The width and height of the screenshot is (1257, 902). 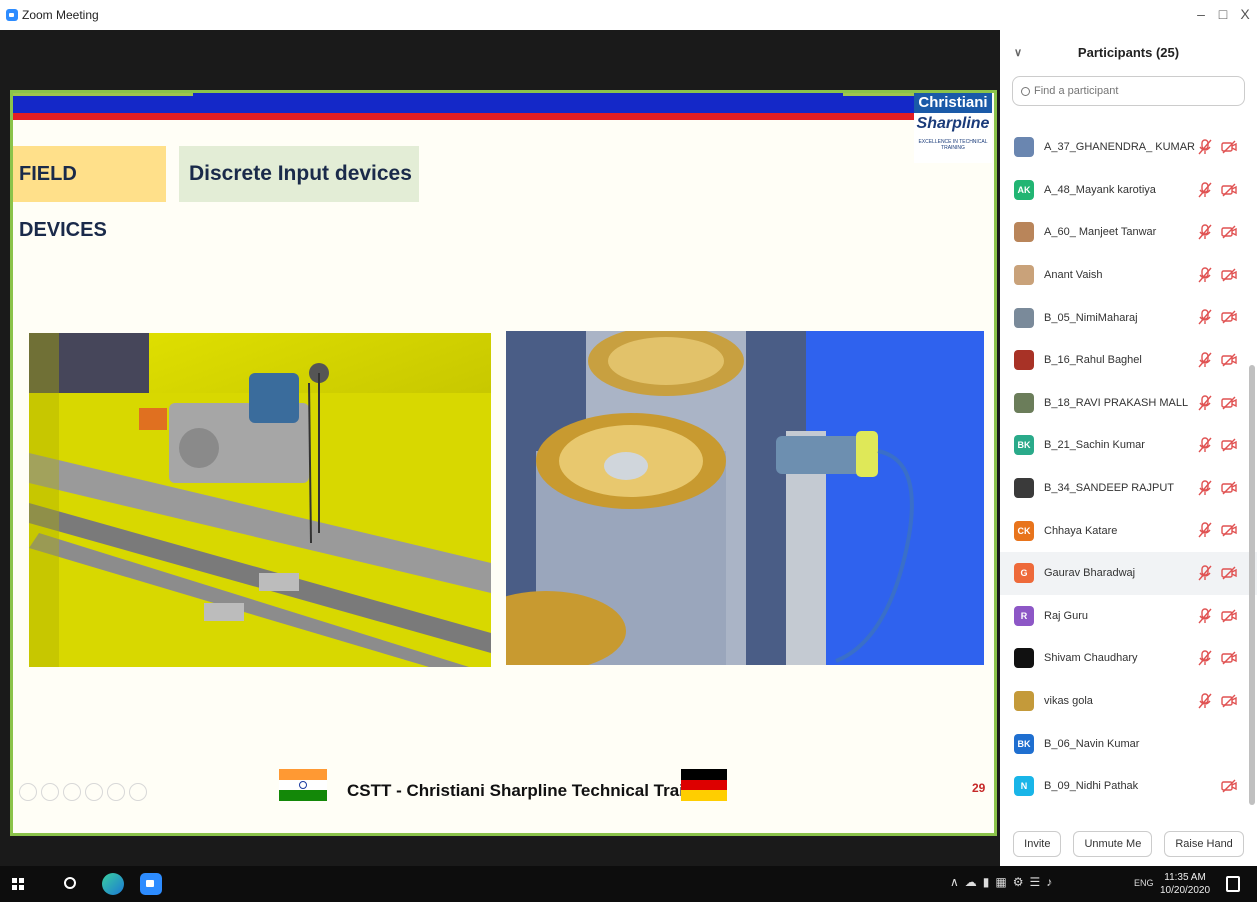 What do you see at coordinates (116, 792) in the screenshot?
I see `zoom-icon` at bounding box center [116, 792].